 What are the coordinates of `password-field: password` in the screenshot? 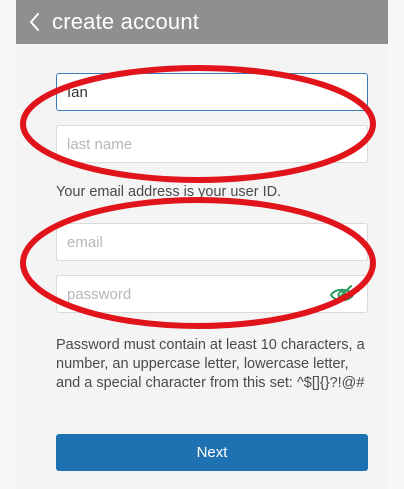 It's located at (212, 294).